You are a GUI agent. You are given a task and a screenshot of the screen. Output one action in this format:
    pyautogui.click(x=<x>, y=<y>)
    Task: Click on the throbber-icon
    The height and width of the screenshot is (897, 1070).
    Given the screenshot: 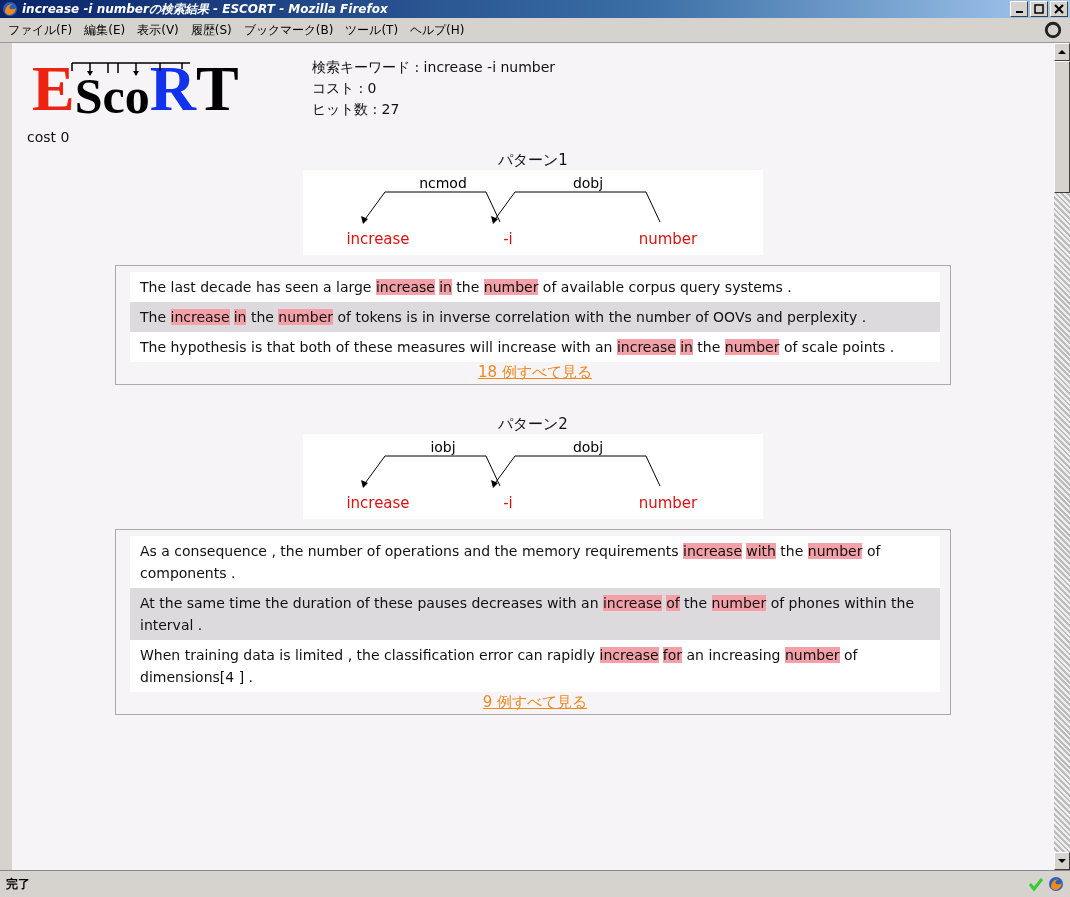 What is the action you would take?
    pyautogui.click(x=1053, y=30)
    